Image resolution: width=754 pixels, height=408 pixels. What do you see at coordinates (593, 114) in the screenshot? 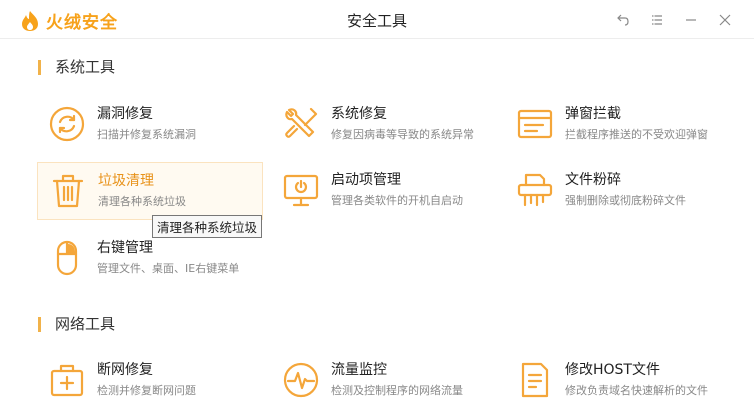
I see `tool-name: 弹窗拦截` at bounding box center [593, 114].